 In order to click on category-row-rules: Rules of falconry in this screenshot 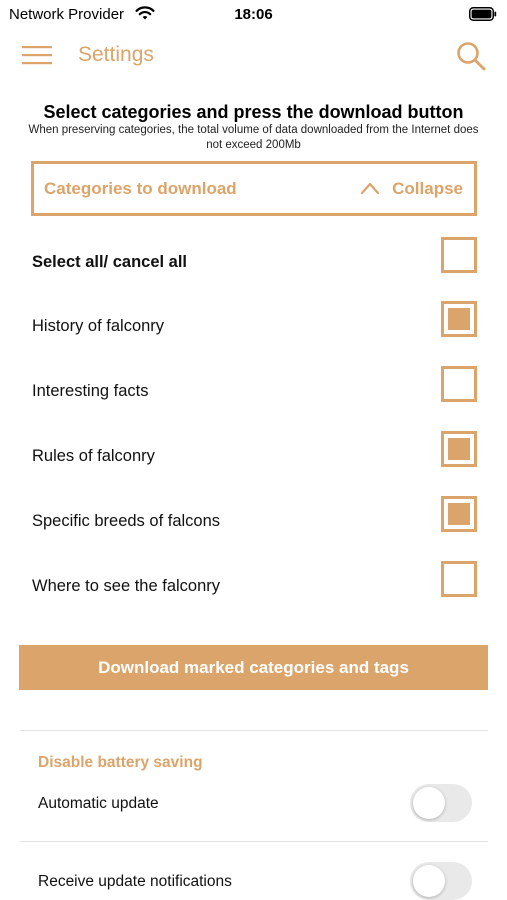, I will do `click(253, 457)`.